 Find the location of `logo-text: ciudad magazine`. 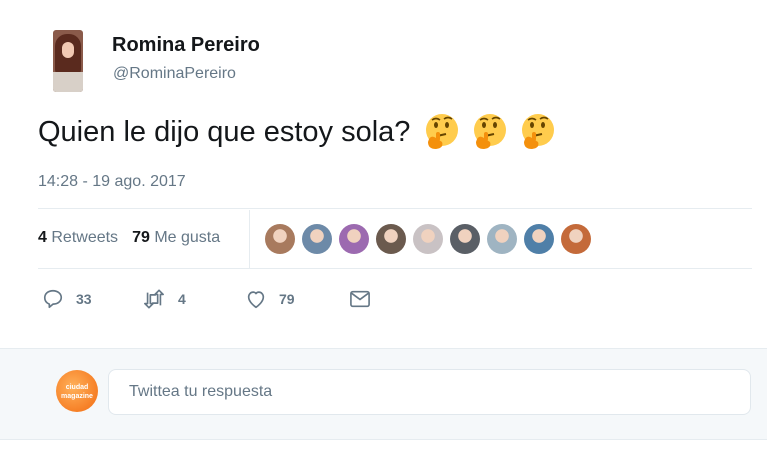

logo-text: ciudad magazine is located at coordinates (77, 392).